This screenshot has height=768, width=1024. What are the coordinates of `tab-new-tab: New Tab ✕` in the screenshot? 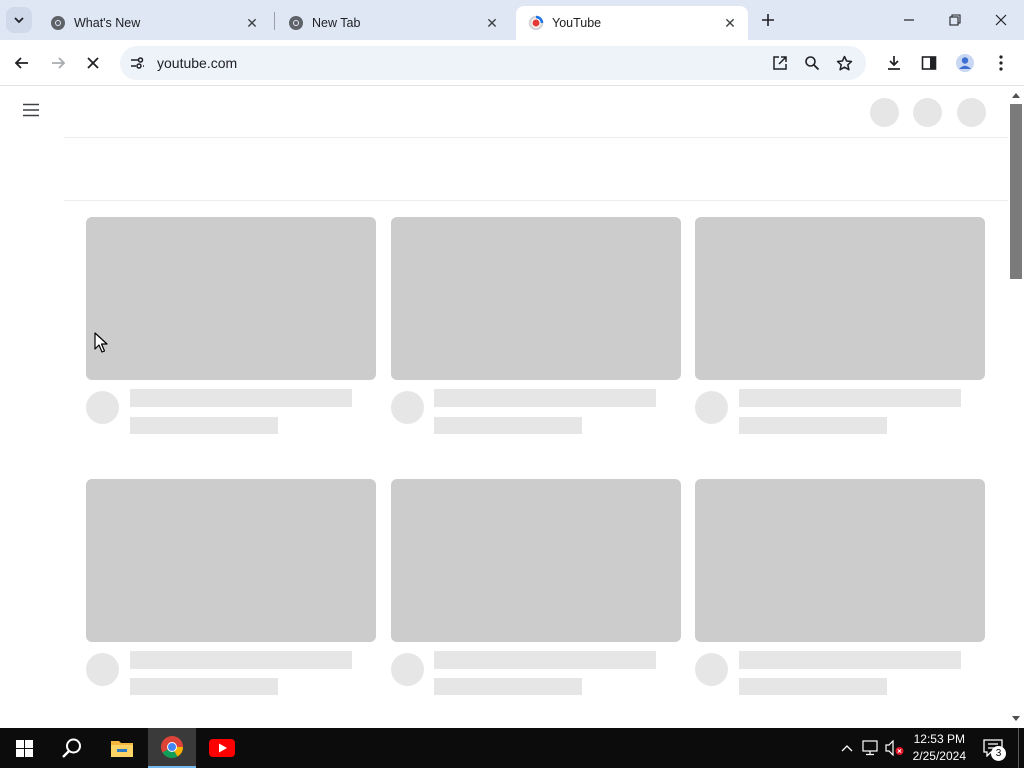 It's located at (393, 23).